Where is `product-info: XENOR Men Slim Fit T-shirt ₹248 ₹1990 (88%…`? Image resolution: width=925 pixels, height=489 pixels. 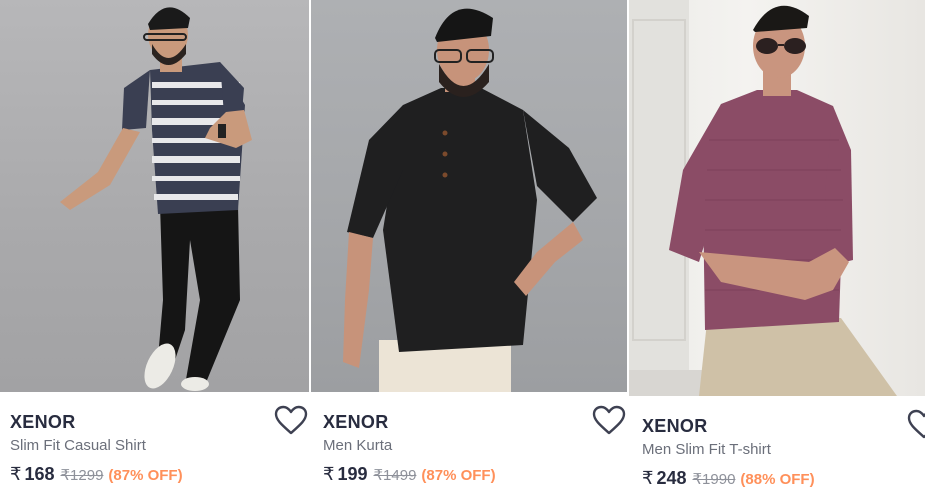 product-info: XENOR Men Slim Fit T-shirt ₹248 ₹1990 (88%… is located at coordinates (777, 451).